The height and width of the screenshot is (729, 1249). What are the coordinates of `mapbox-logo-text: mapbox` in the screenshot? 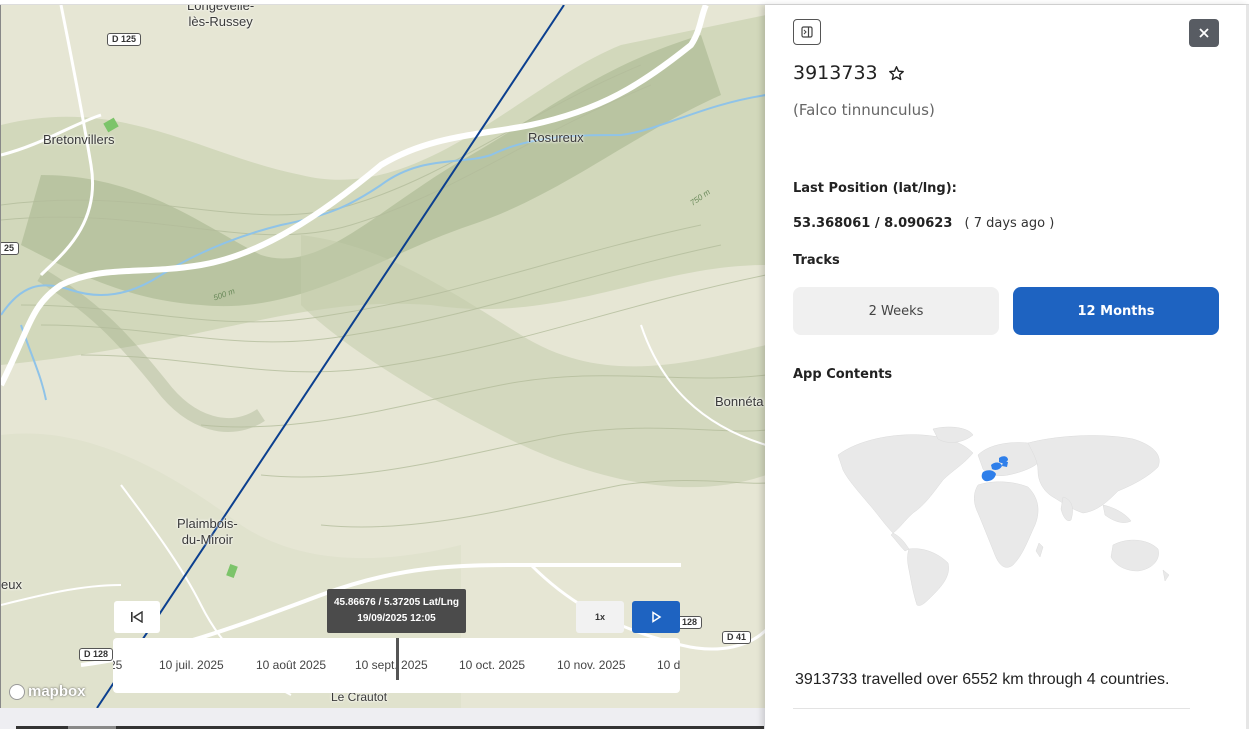 It's located at (57, 691).